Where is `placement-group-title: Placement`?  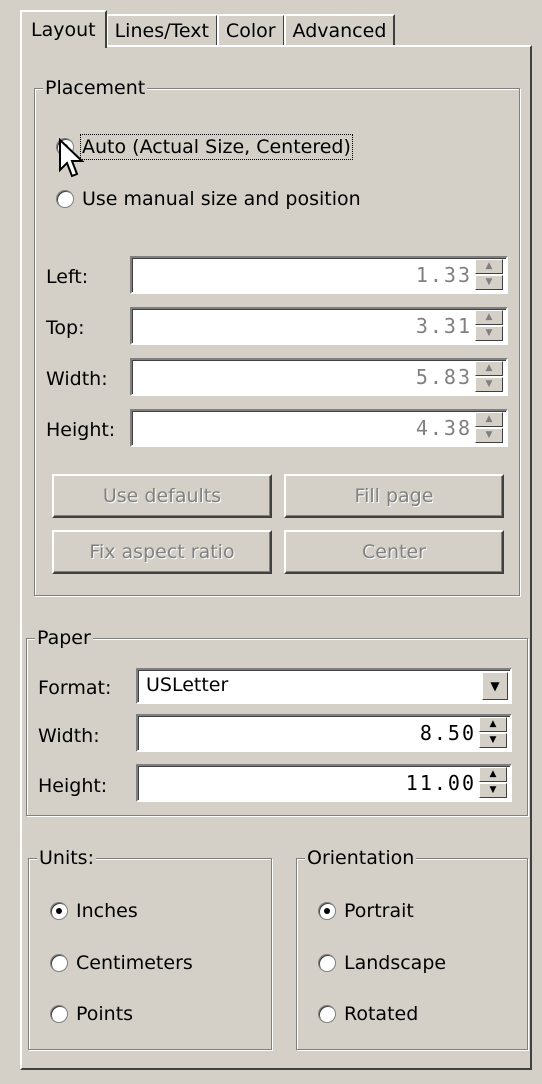
placement-group-title: Placement is located at coordinates (95, 88).